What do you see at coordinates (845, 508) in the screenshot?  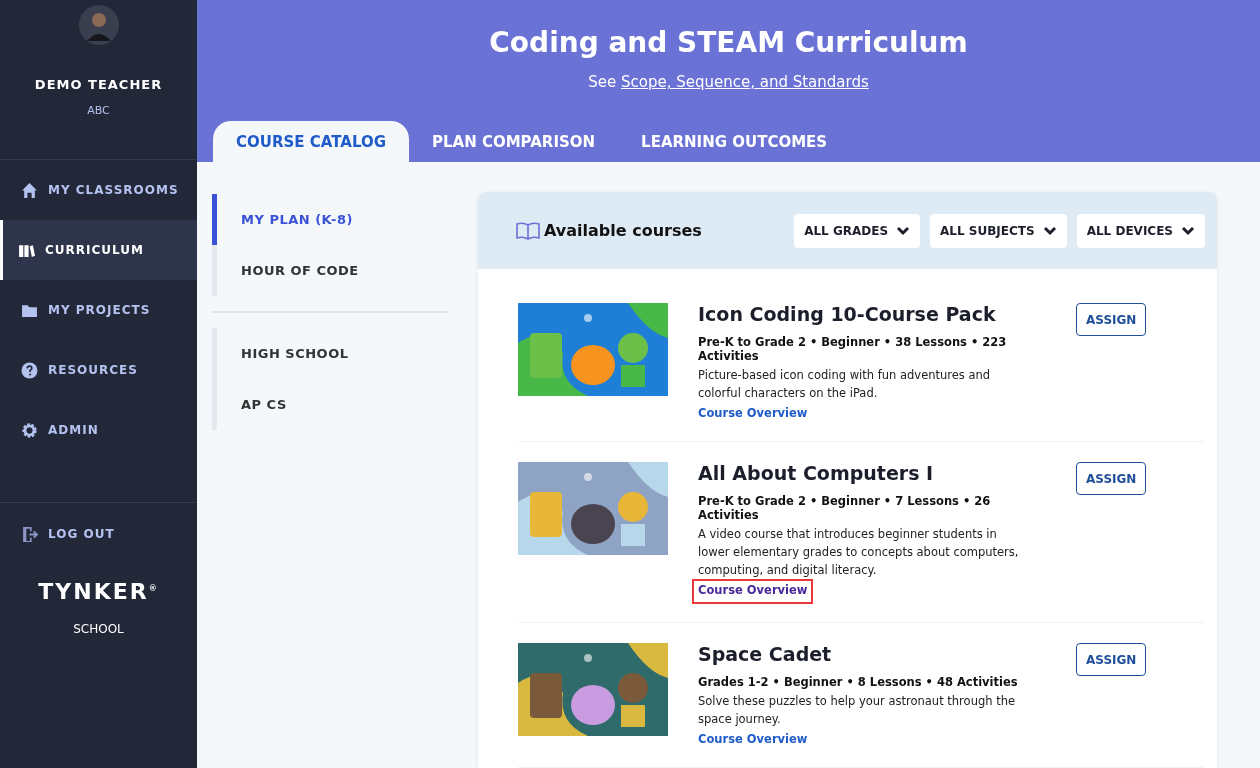 I see `course-meta: Pre-K to Grade 2 • Beginner • 7 Lessons • 26 Activities` at bounding box center [845, 508].